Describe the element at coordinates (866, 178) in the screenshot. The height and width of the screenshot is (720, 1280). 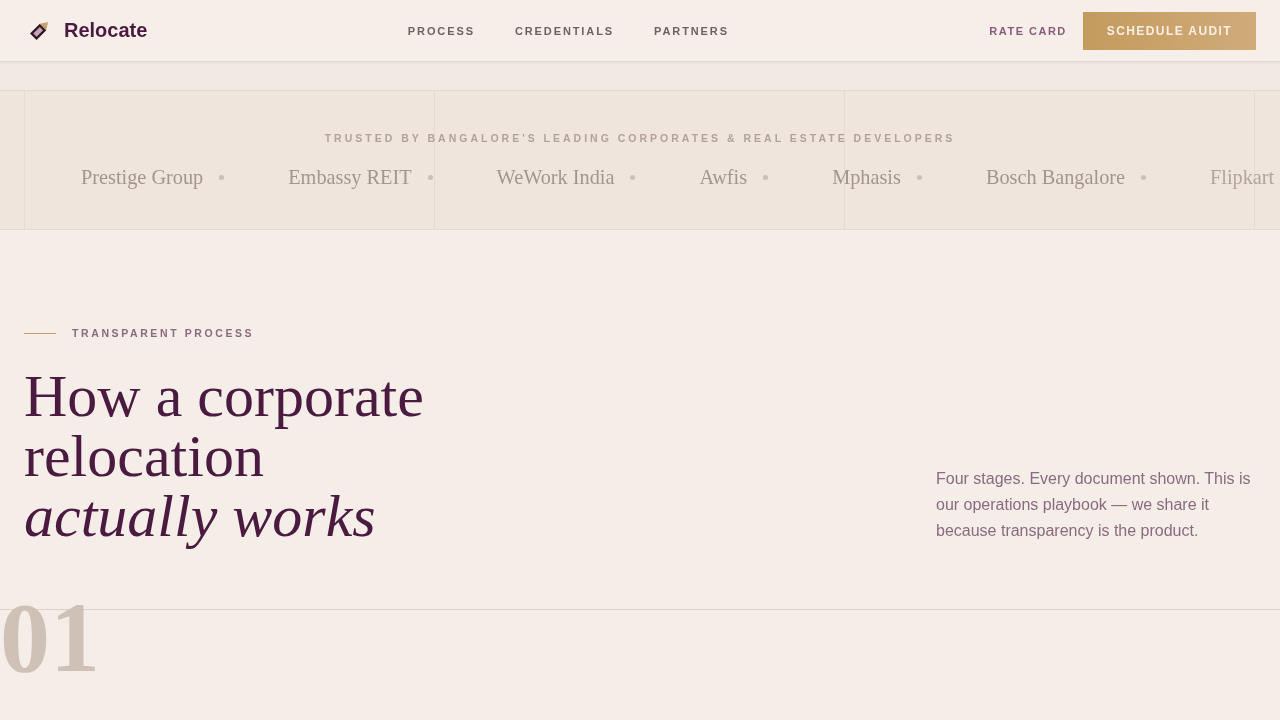
I see `client-name: Mphasis` at that location.